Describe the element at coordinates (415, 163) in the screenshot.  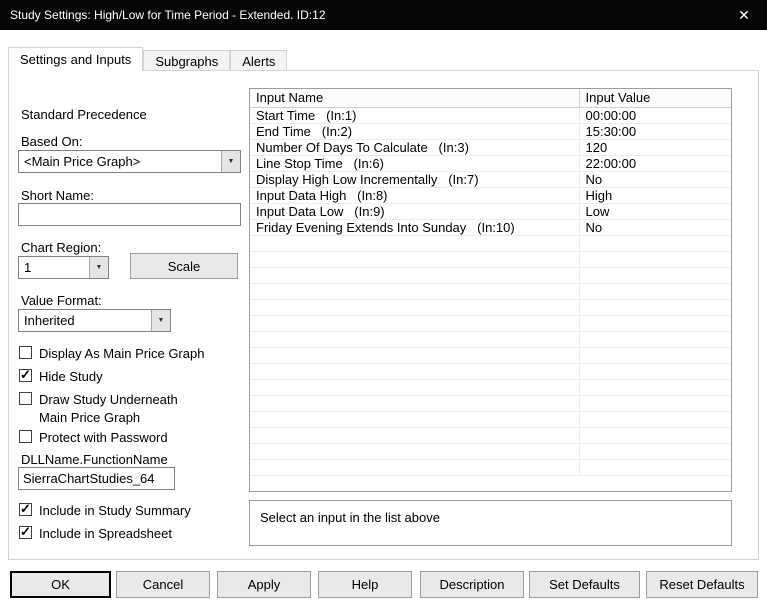
I see `input-name-cell: Line Stop Time (In:6)` at that location.